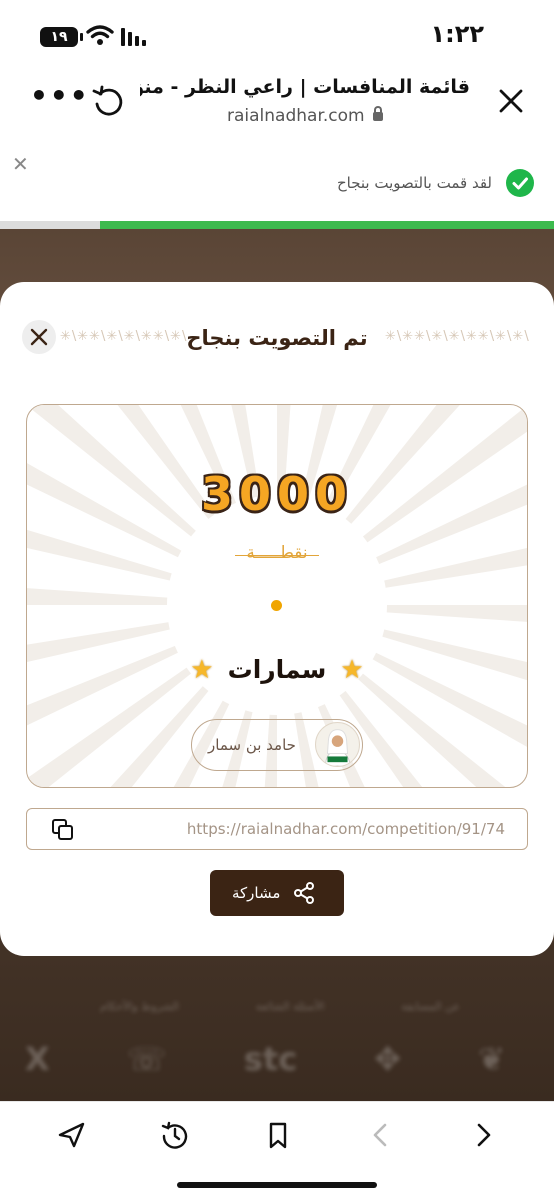  Describe the element at coordinates (37, 1059) in the screenshot. I see `x-logo: X` at that location.